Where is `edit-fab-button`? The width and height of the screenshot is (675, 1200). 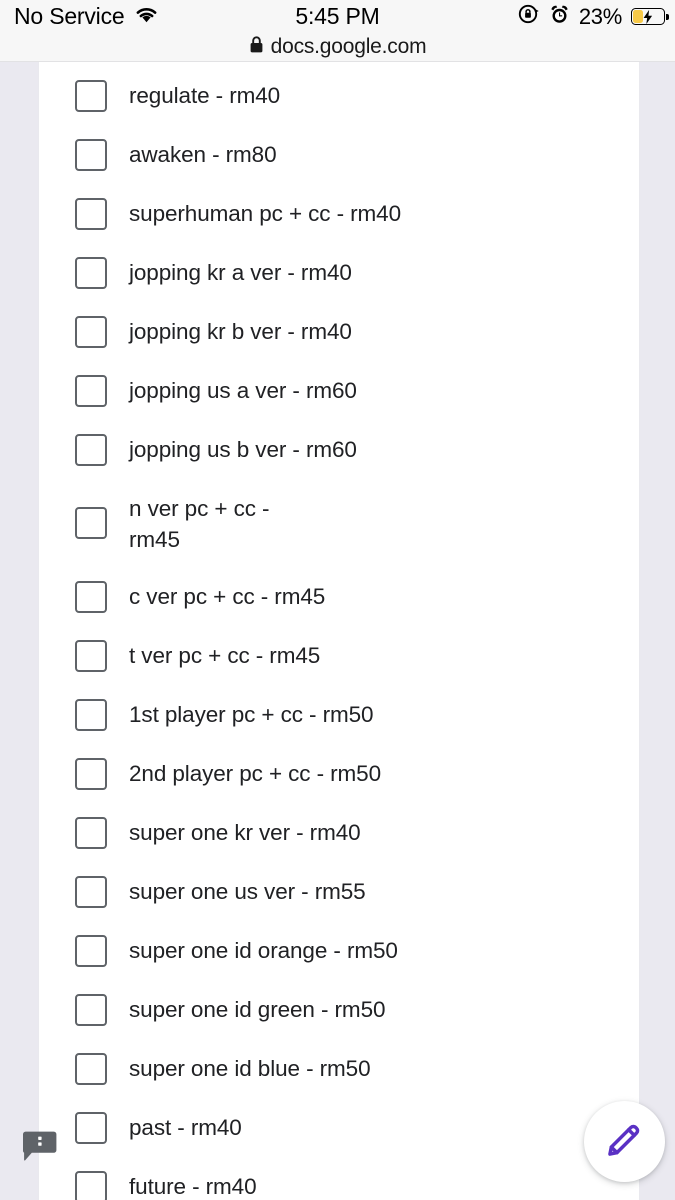 edit-fab-button is located at coordinates (624, 1141).